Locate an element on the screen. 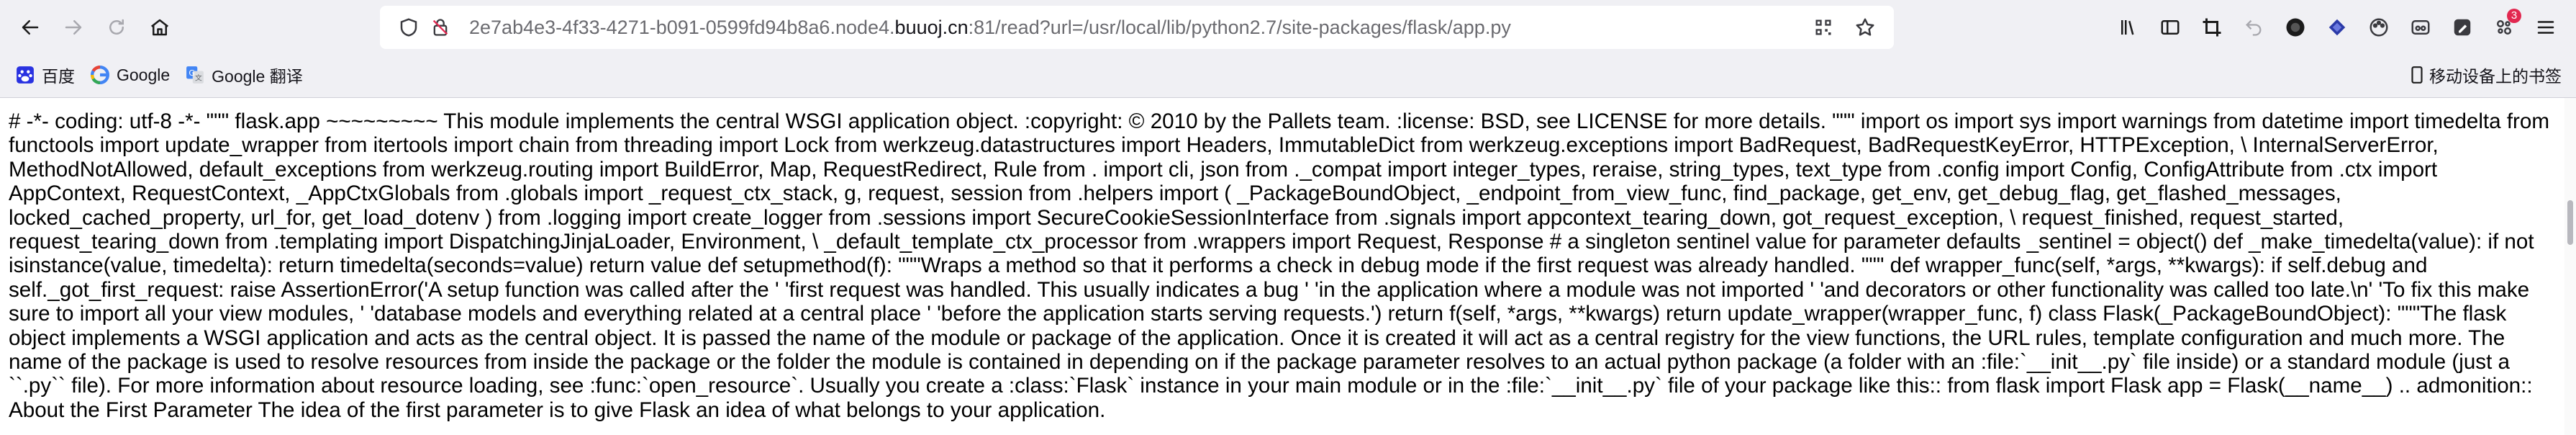 This screenshot has height=435, width=2576. google-icon is located at coordinates (100, 75).